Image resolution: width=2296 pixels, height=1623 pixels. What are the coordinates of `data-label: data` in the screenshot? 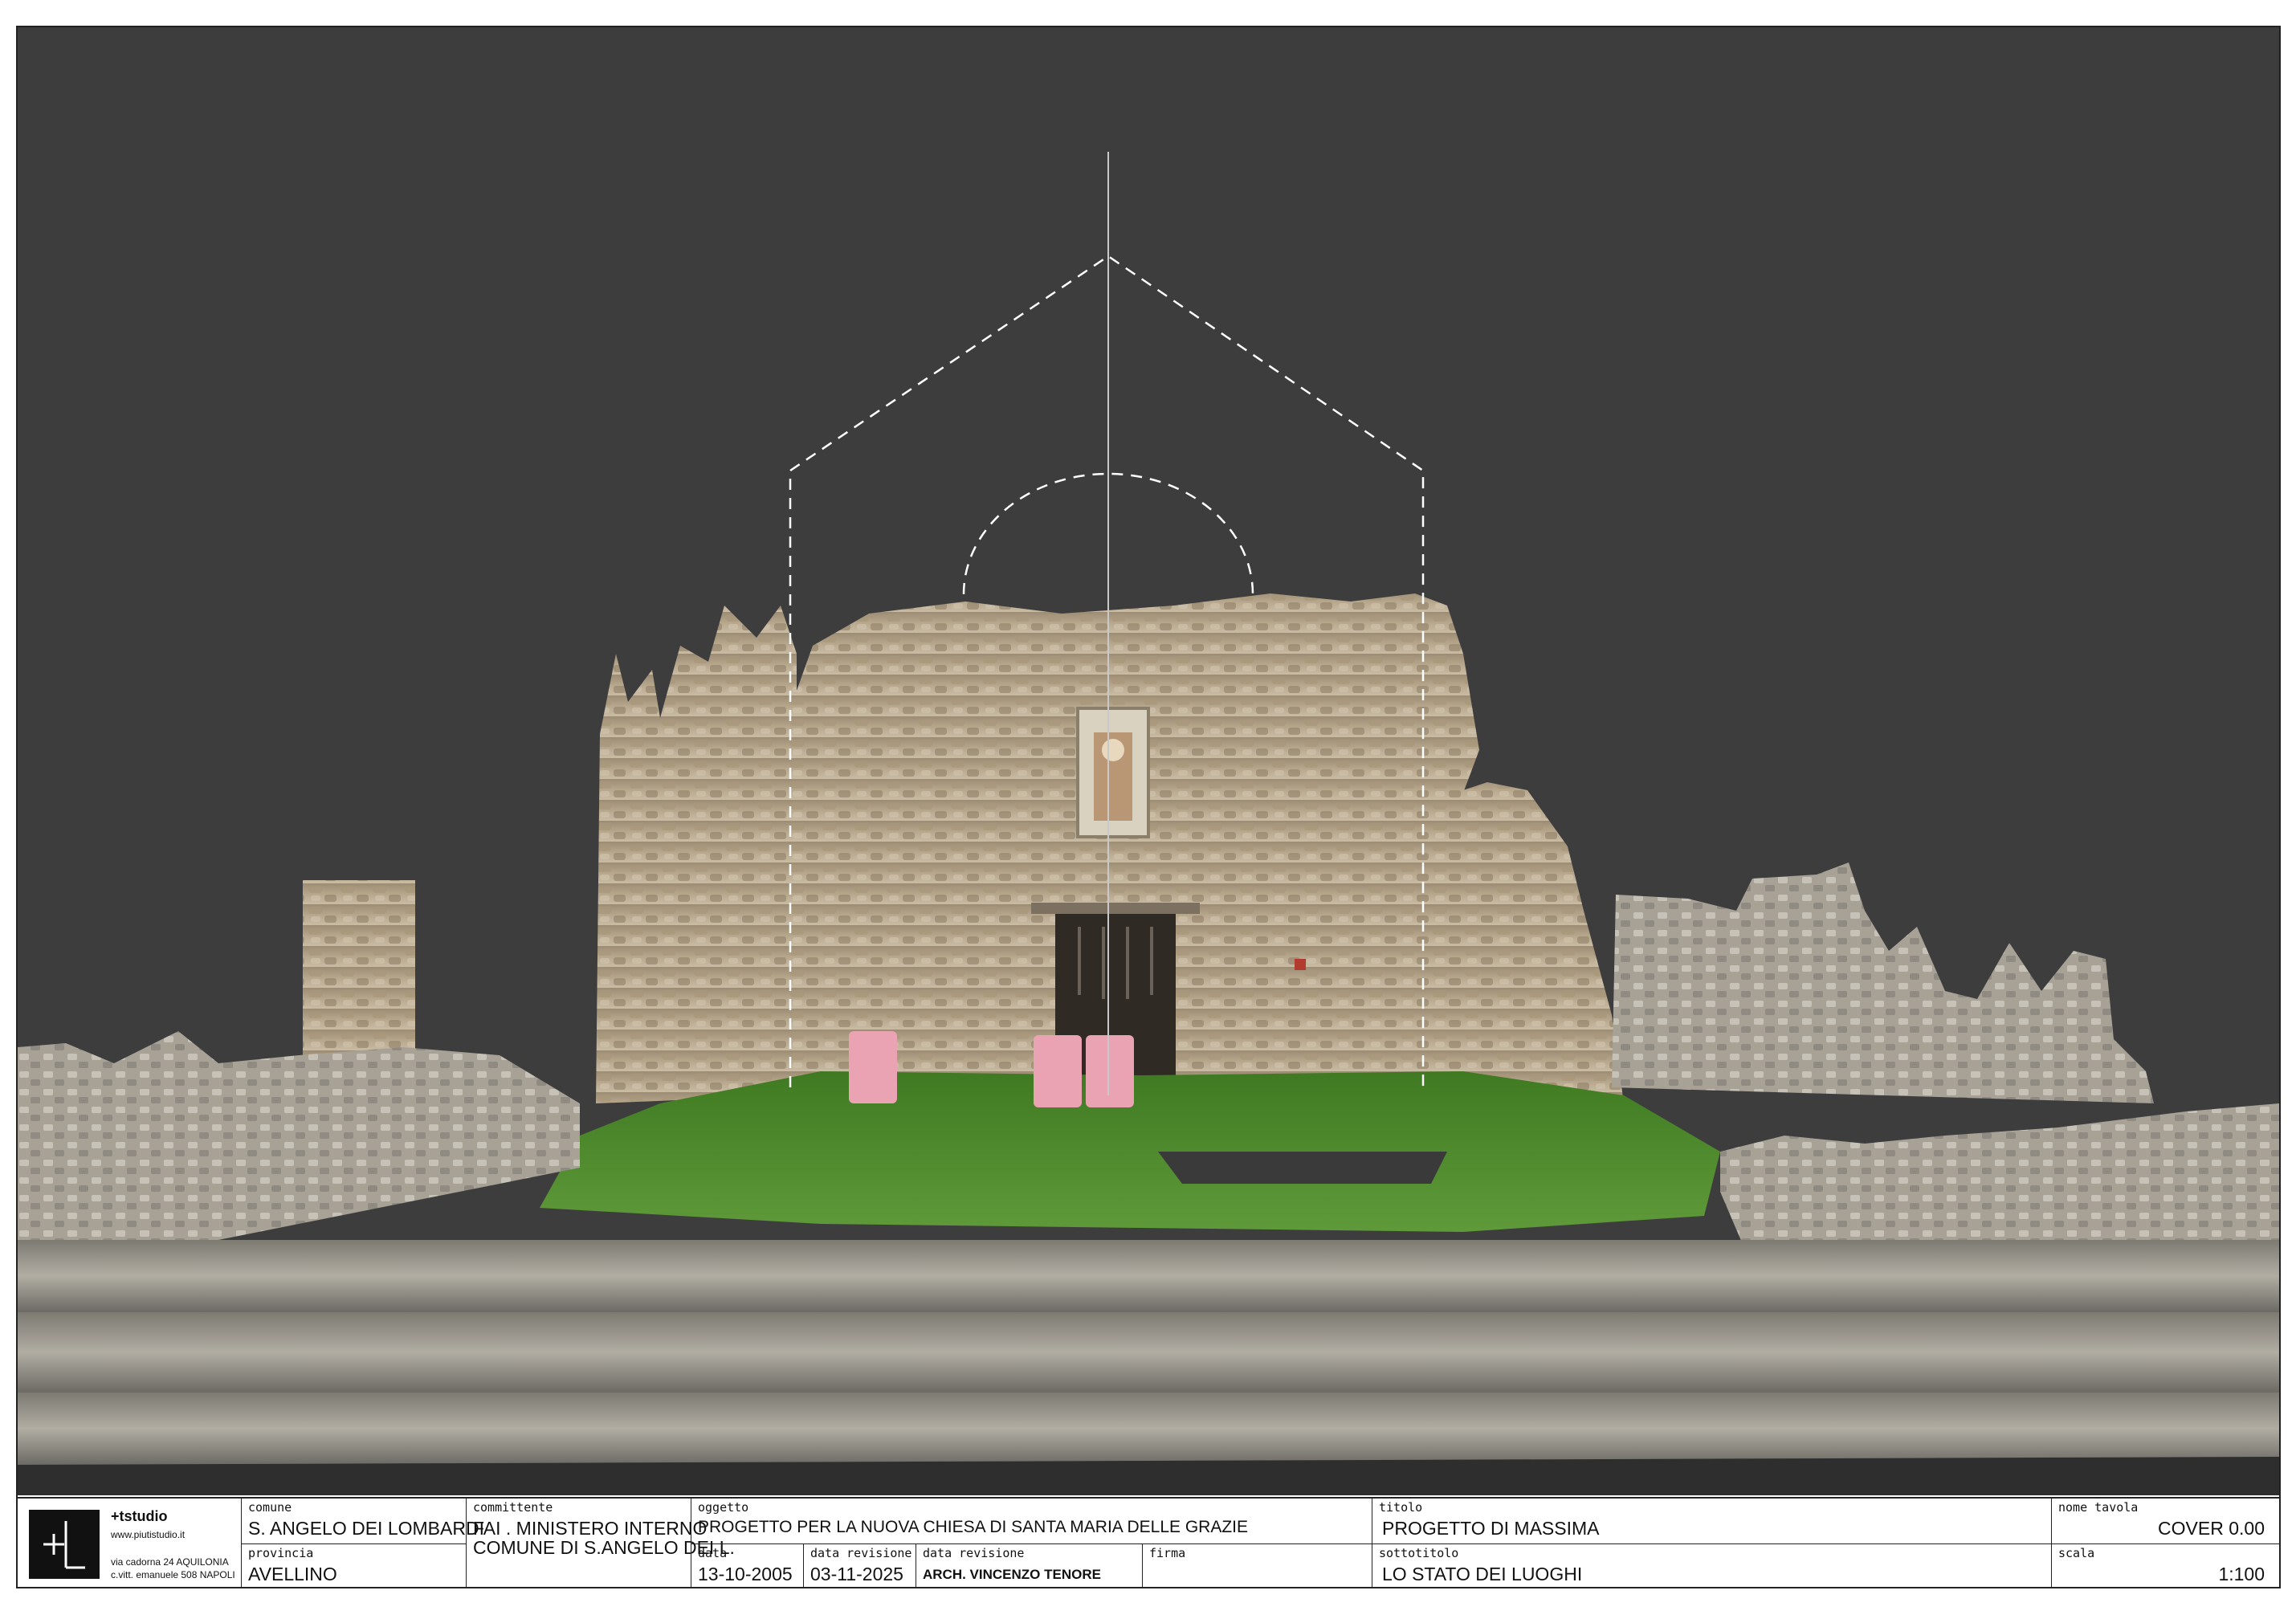 It's located at (713, 1553).